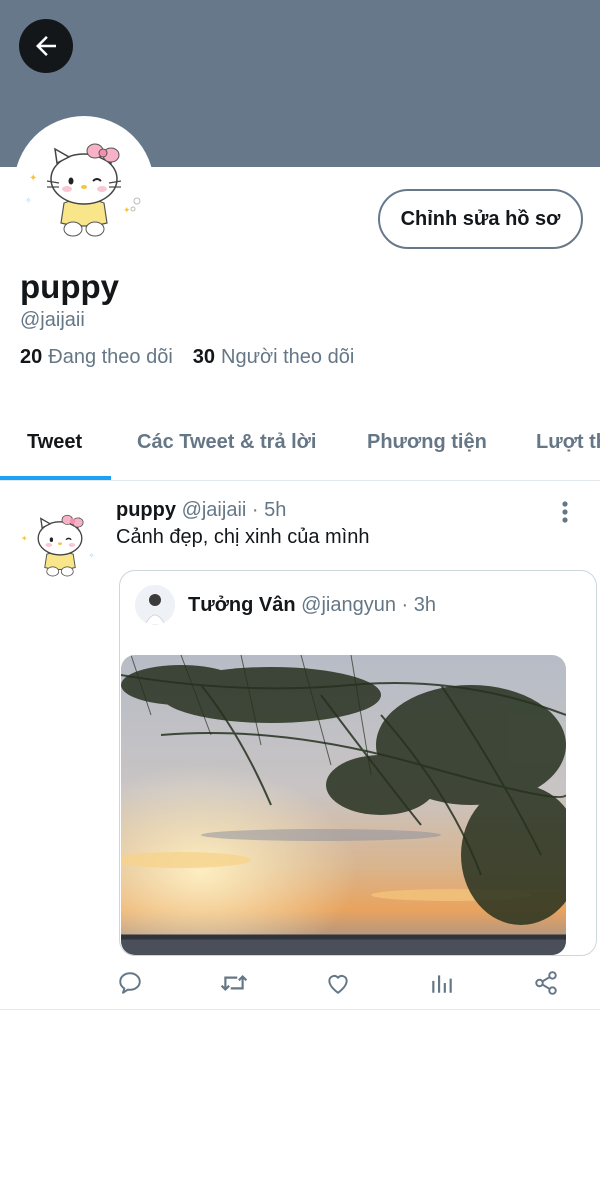 The width and height of the screenshot is (600, 1189). Describe the element at coordinates (52, 320) in the screenshot. I see `profile-handle: @jaijaii` at that location.